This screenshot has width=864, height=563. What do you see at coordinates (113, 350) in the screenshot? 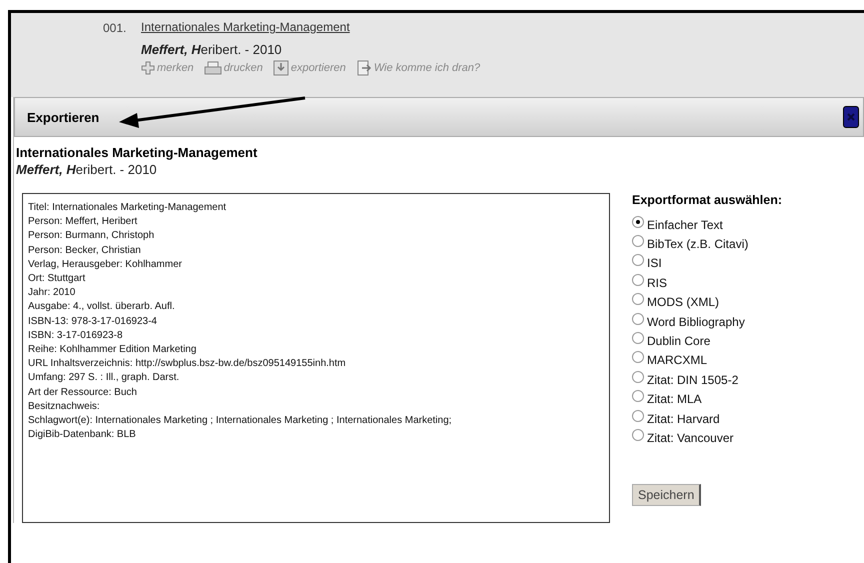
I see `record-line: Reihe: Kohlhammer Edition Marketing` at bounding box center [113, 350].